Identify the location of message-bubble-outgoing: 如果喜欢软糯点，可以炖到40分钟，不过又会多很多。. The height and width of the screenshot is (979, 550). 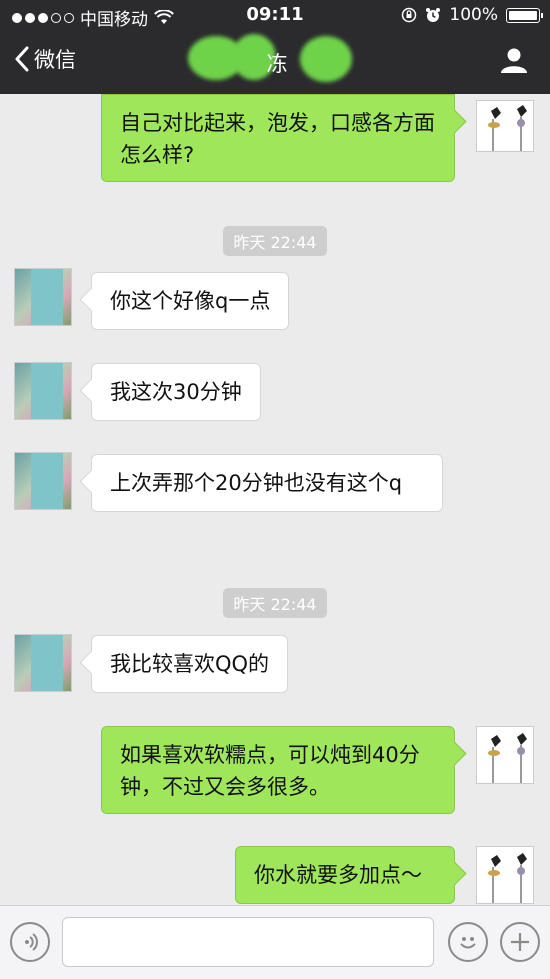
(278, 770).